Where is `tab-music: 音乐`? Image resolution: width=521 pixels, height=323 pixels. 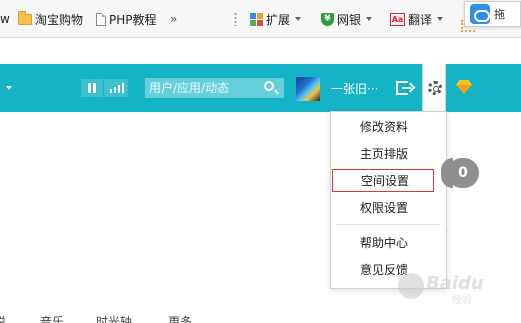 tab-music: 音乐 is located at coordinates (52, 318).